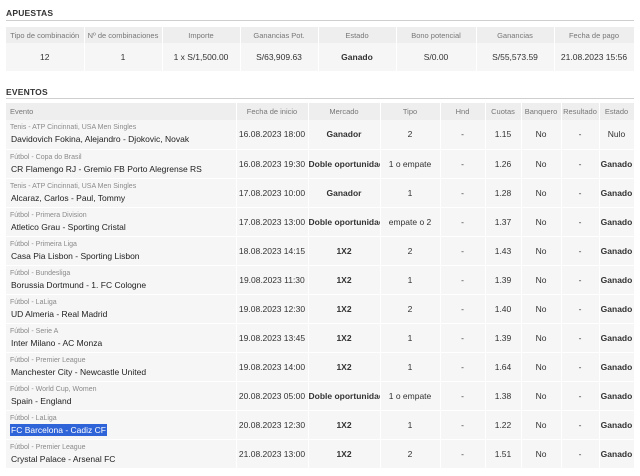 This screenshot has height=476, width=640. Describe the element at coordinates (121, 425) in the screenshot. I see `event-cell: Fútbol - LaLiga FC Barcelona - Cadiz CF` at that location.